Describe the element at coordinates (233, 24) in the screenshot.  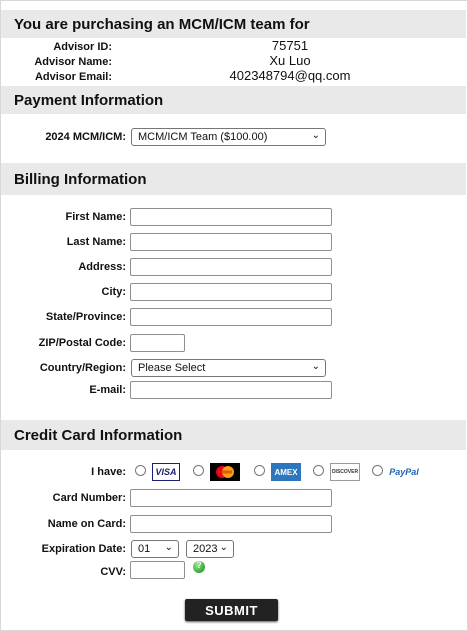
I see `purchase-header: You are purchasing an MCM/ICM team for` at that location.